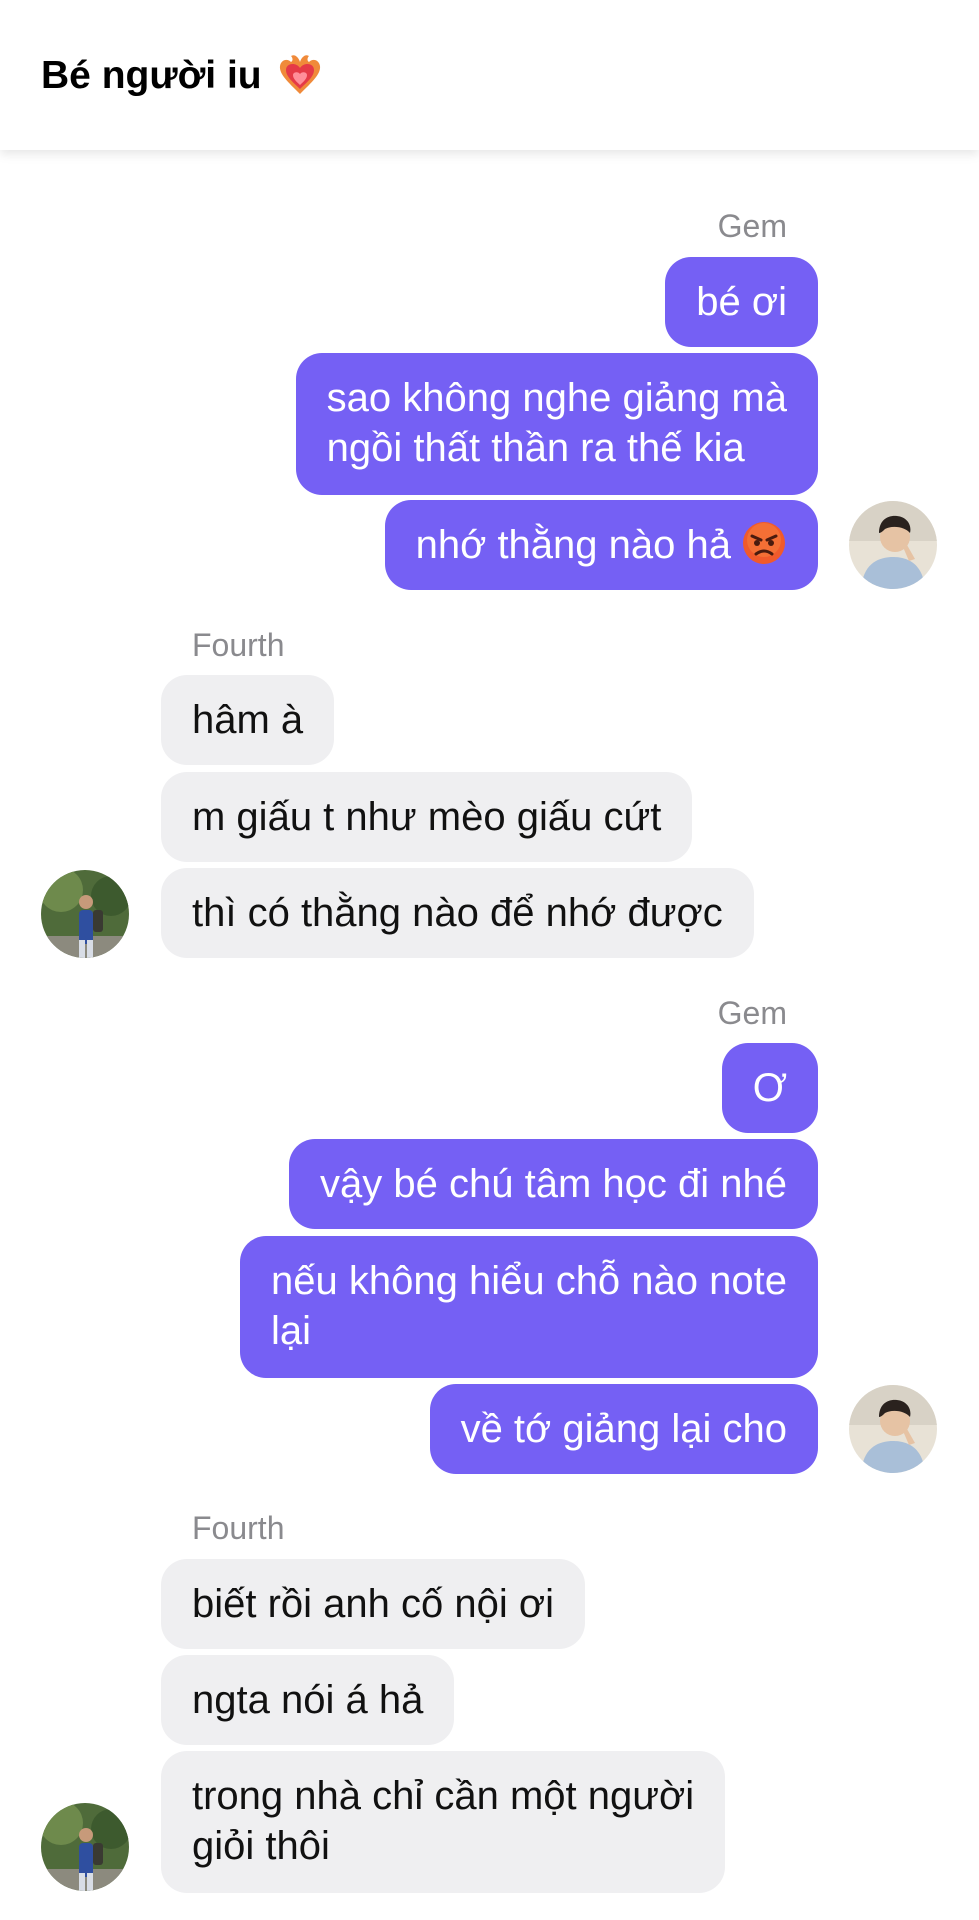 This screenshot has width=979, height=1920. What do you see at coordinates (151, 75) in the screenshot?
I see `chat-title-text: Bé người iu` at bounding box center [151, 75].